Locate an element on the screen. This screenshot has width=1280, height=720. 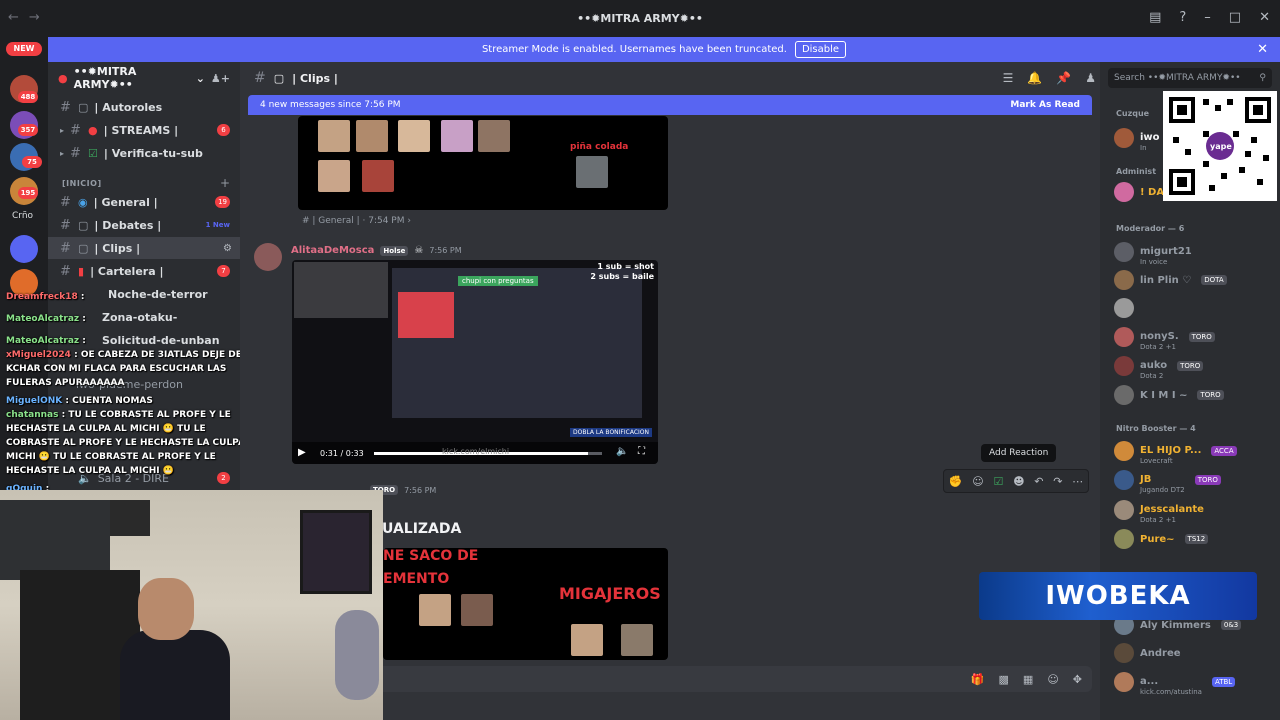
reply-reference: # | General | · 7:54 PM › is located at coordinates (356, 221).